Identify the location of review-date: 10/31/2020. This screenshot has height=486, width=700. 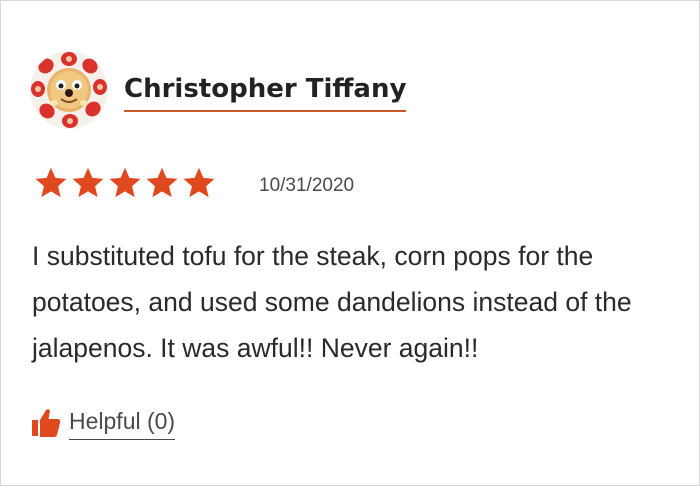
(307, 185).